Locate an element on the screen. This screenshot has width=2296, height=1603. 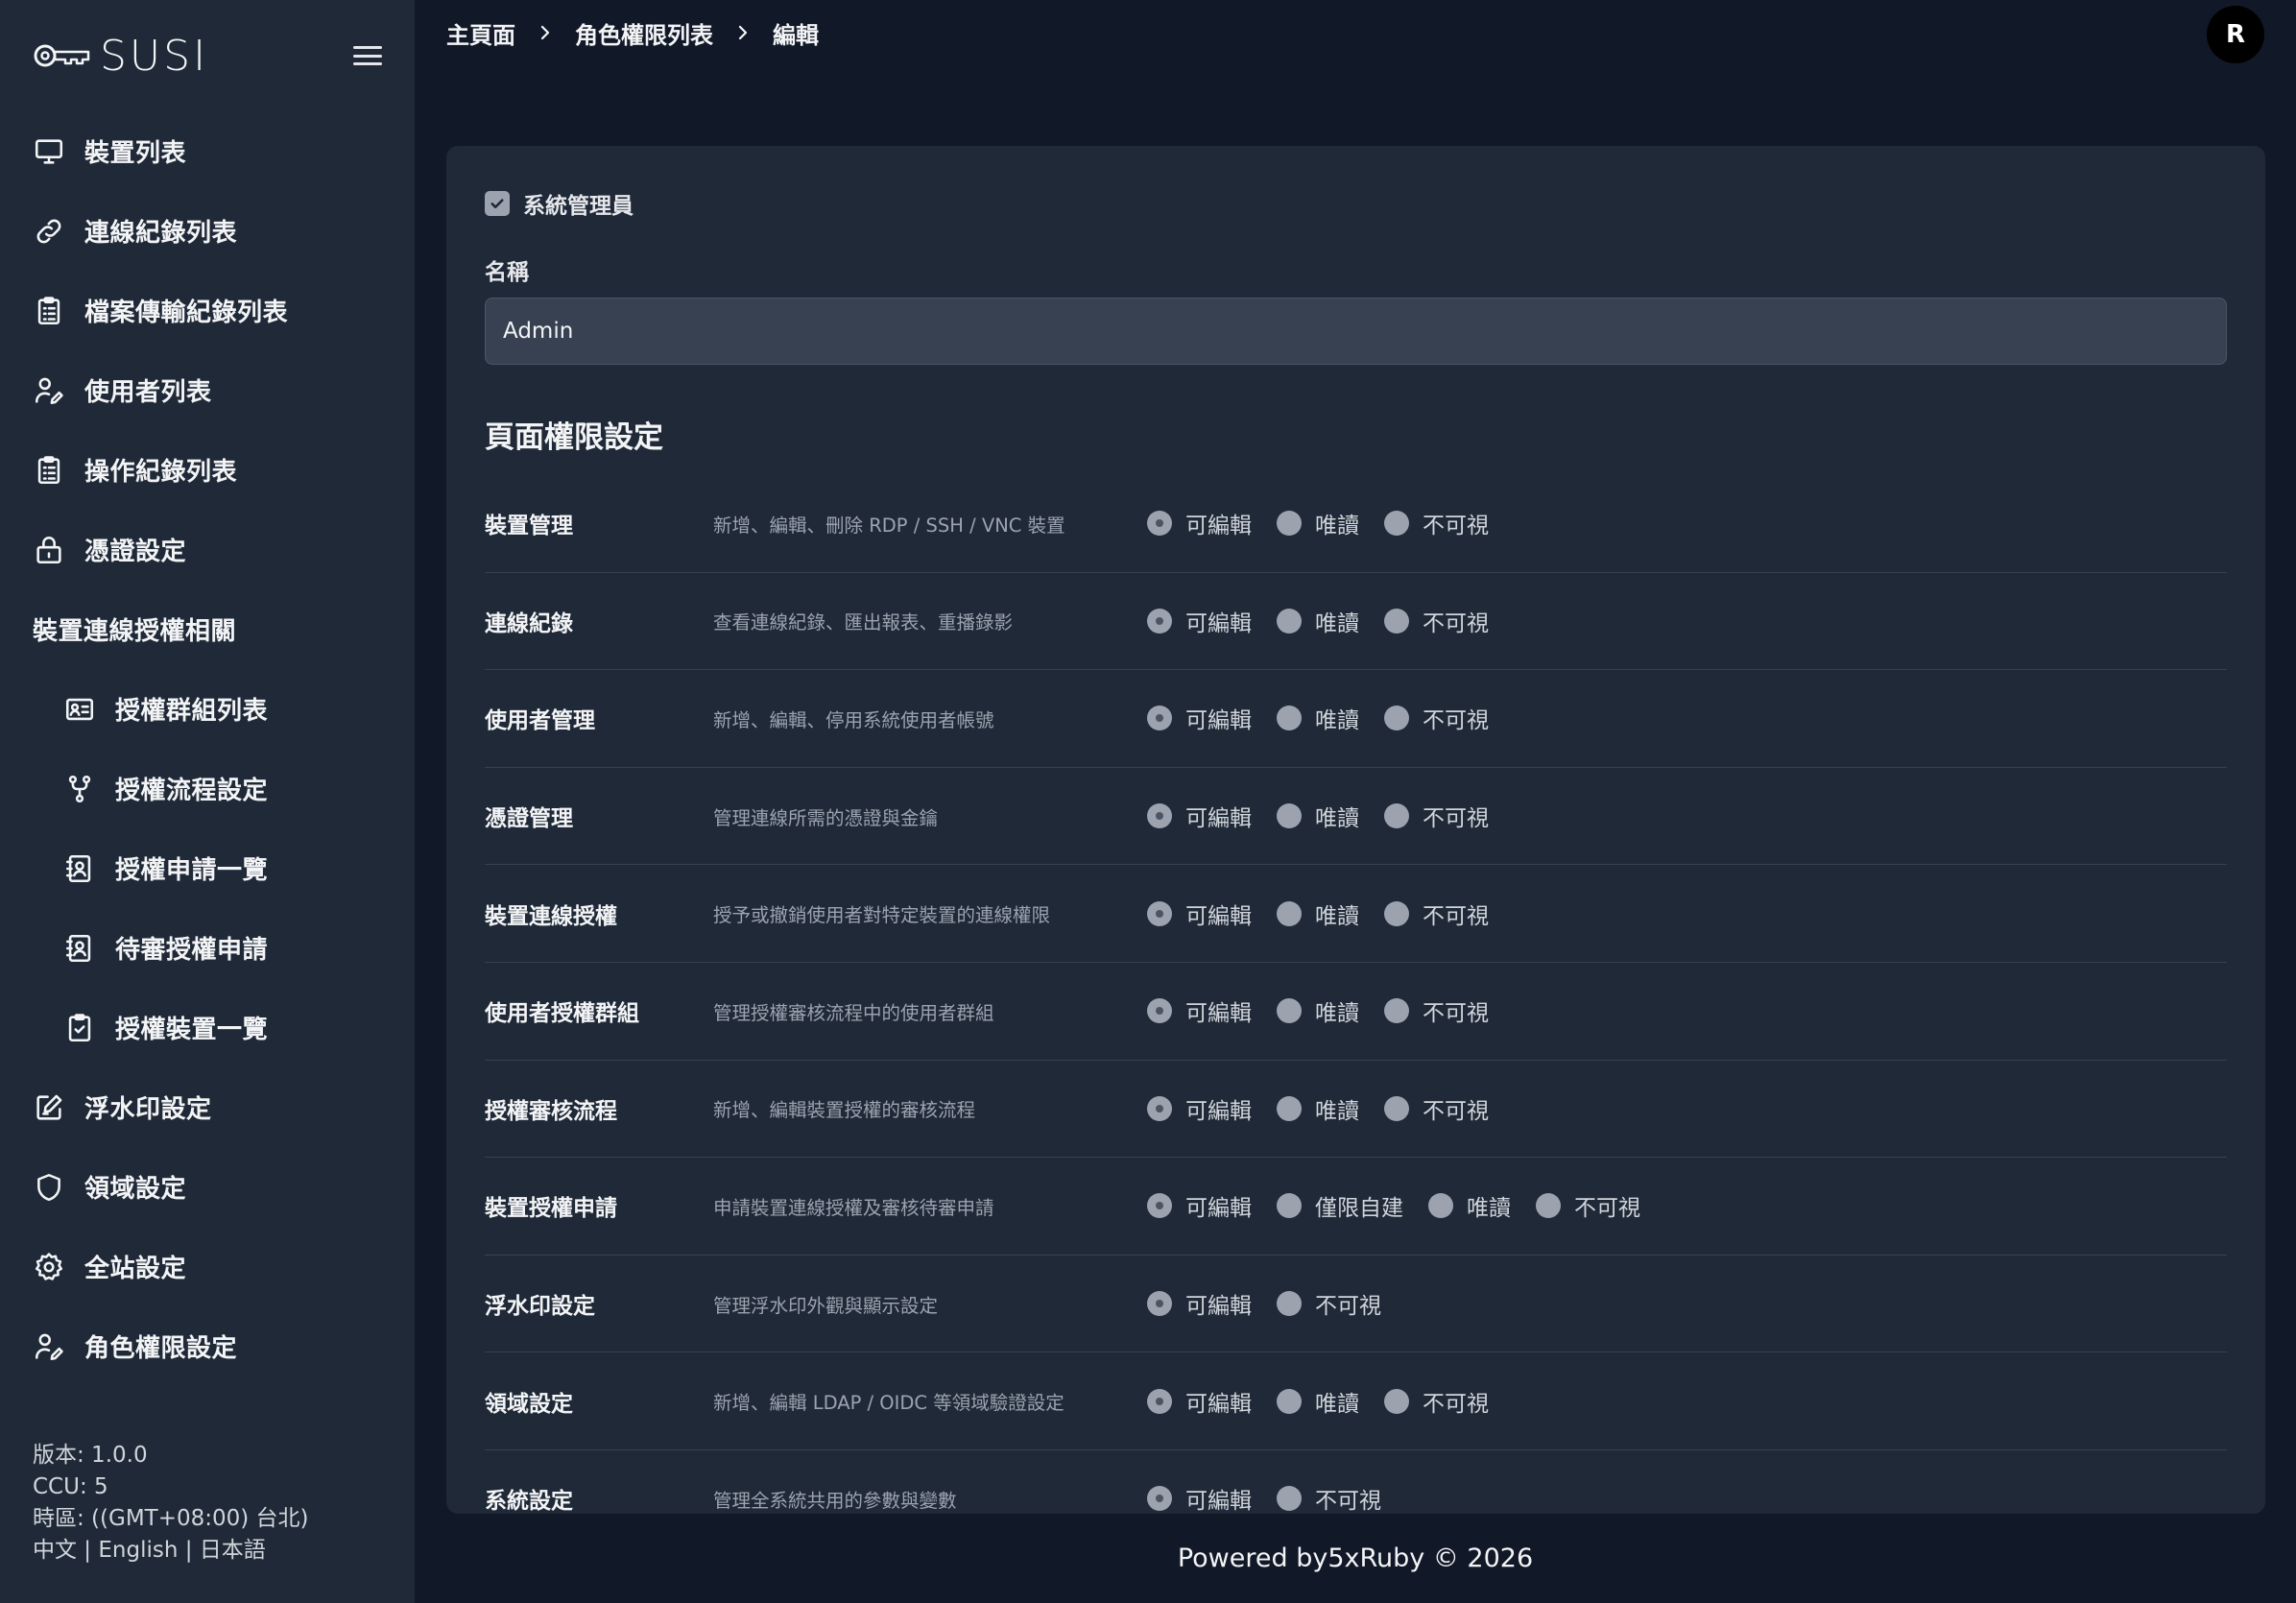
sidebar-item-credentials: 憑證設定 is located at coordinates (208, 549).